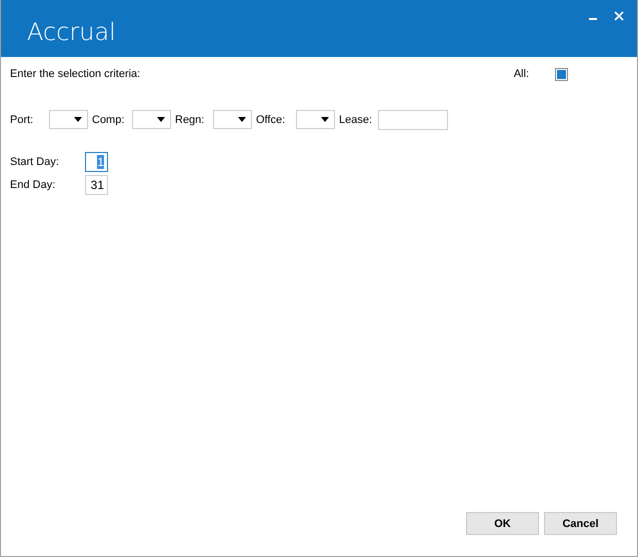  What do you see at coordinates (71, 32) in the screenshot?
I see `window-title: Accrual` at bounding box center [71, 32].